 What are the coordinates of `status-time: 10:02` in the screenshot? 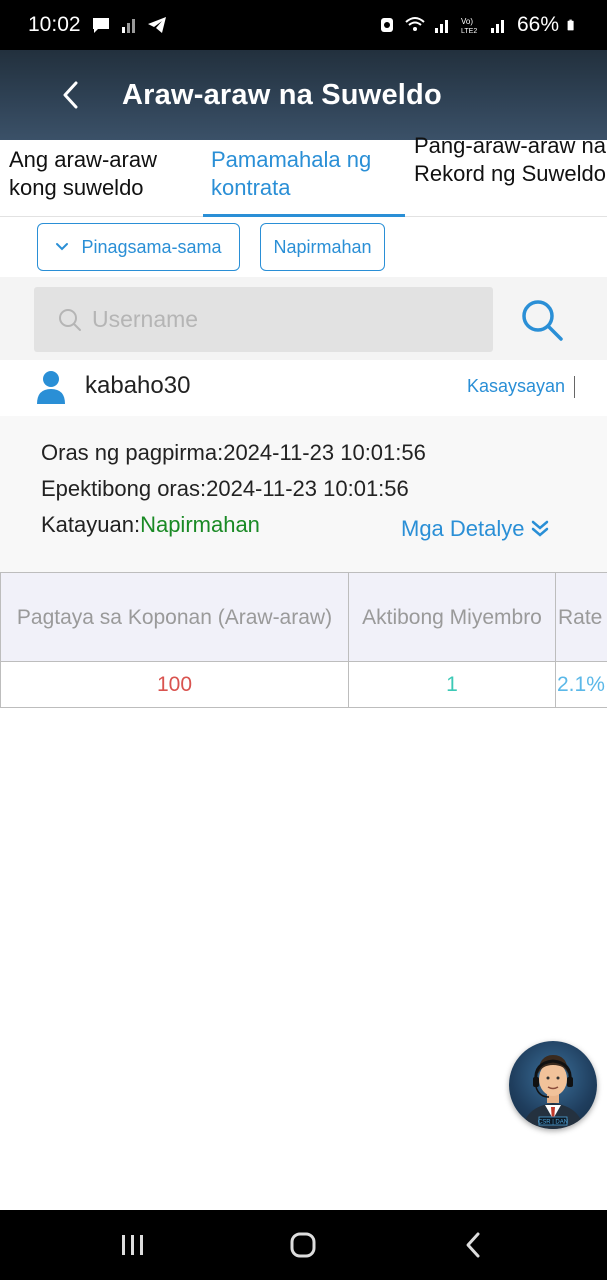 It's located at (54, 24).